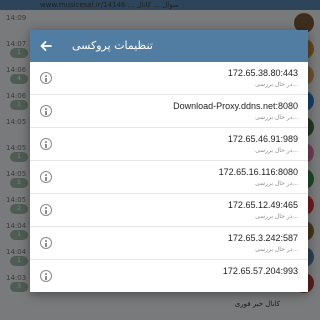 The image size is (320, 320). I want to click on proxy-address: 172.65.57.204:993, so click(260, 271).